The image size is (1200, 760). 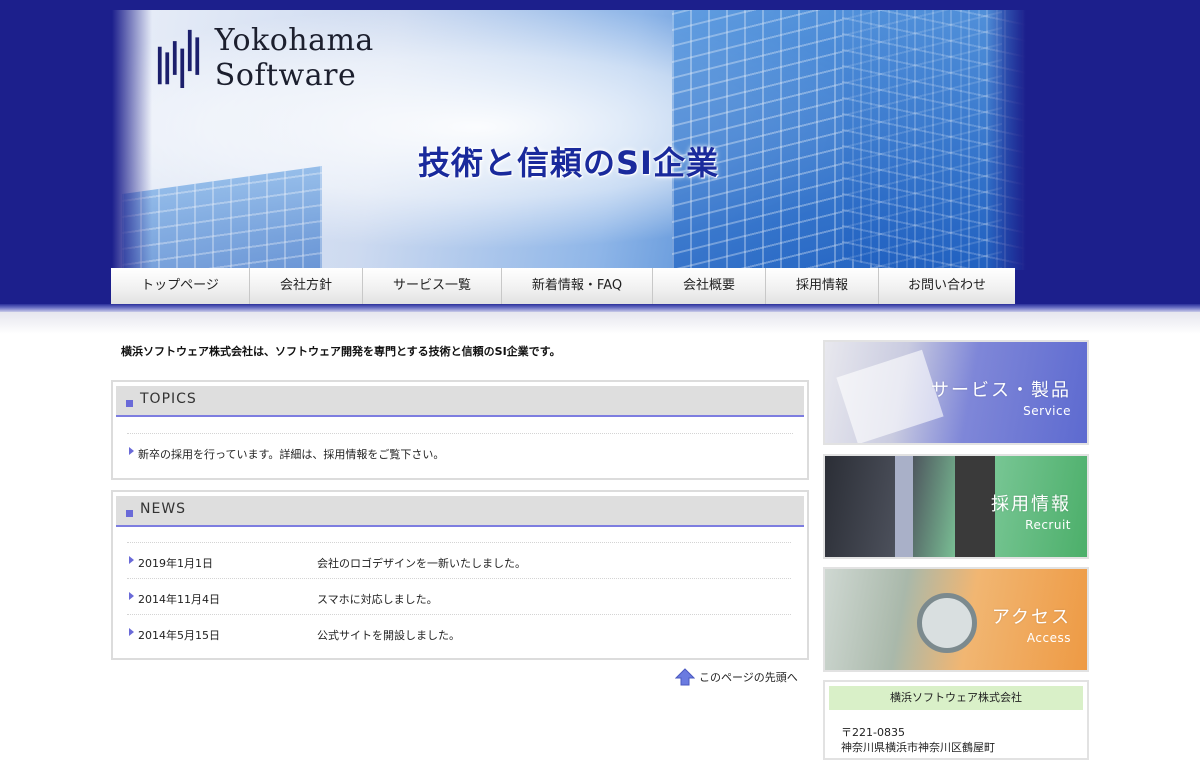 What do you see at coordinates (175, 563) in the screenshot?
I see `news-date: 2019年1月1日` at bounding box center [175, 563].